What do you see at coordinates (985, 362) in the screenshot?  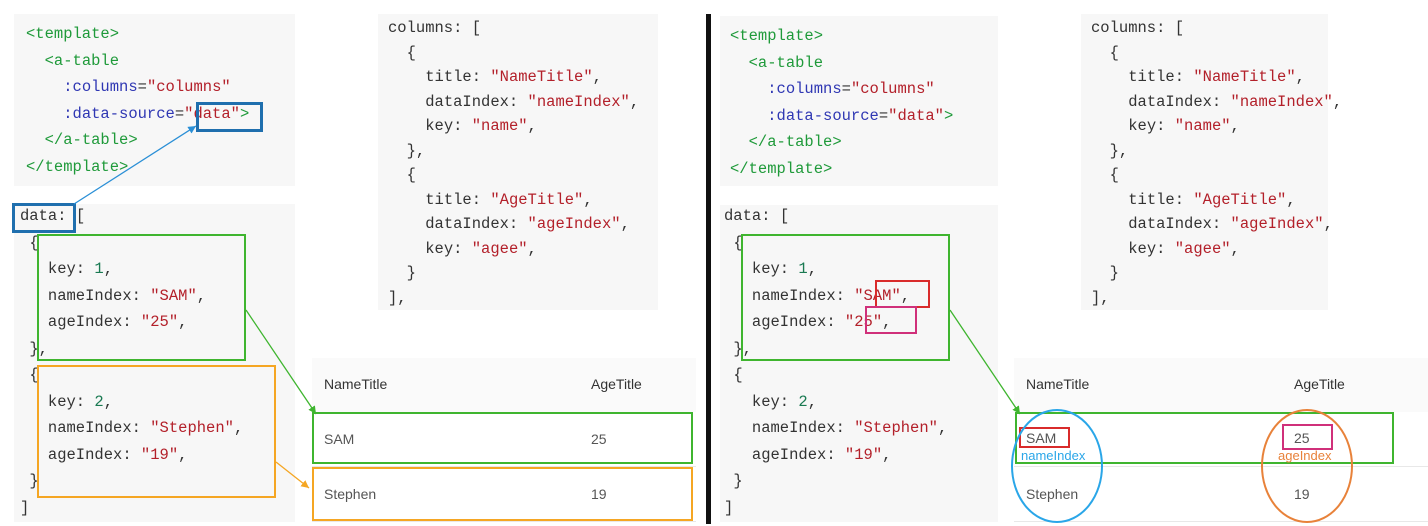 I see `arrow-record-1-right` at bounding box center [985, 362].